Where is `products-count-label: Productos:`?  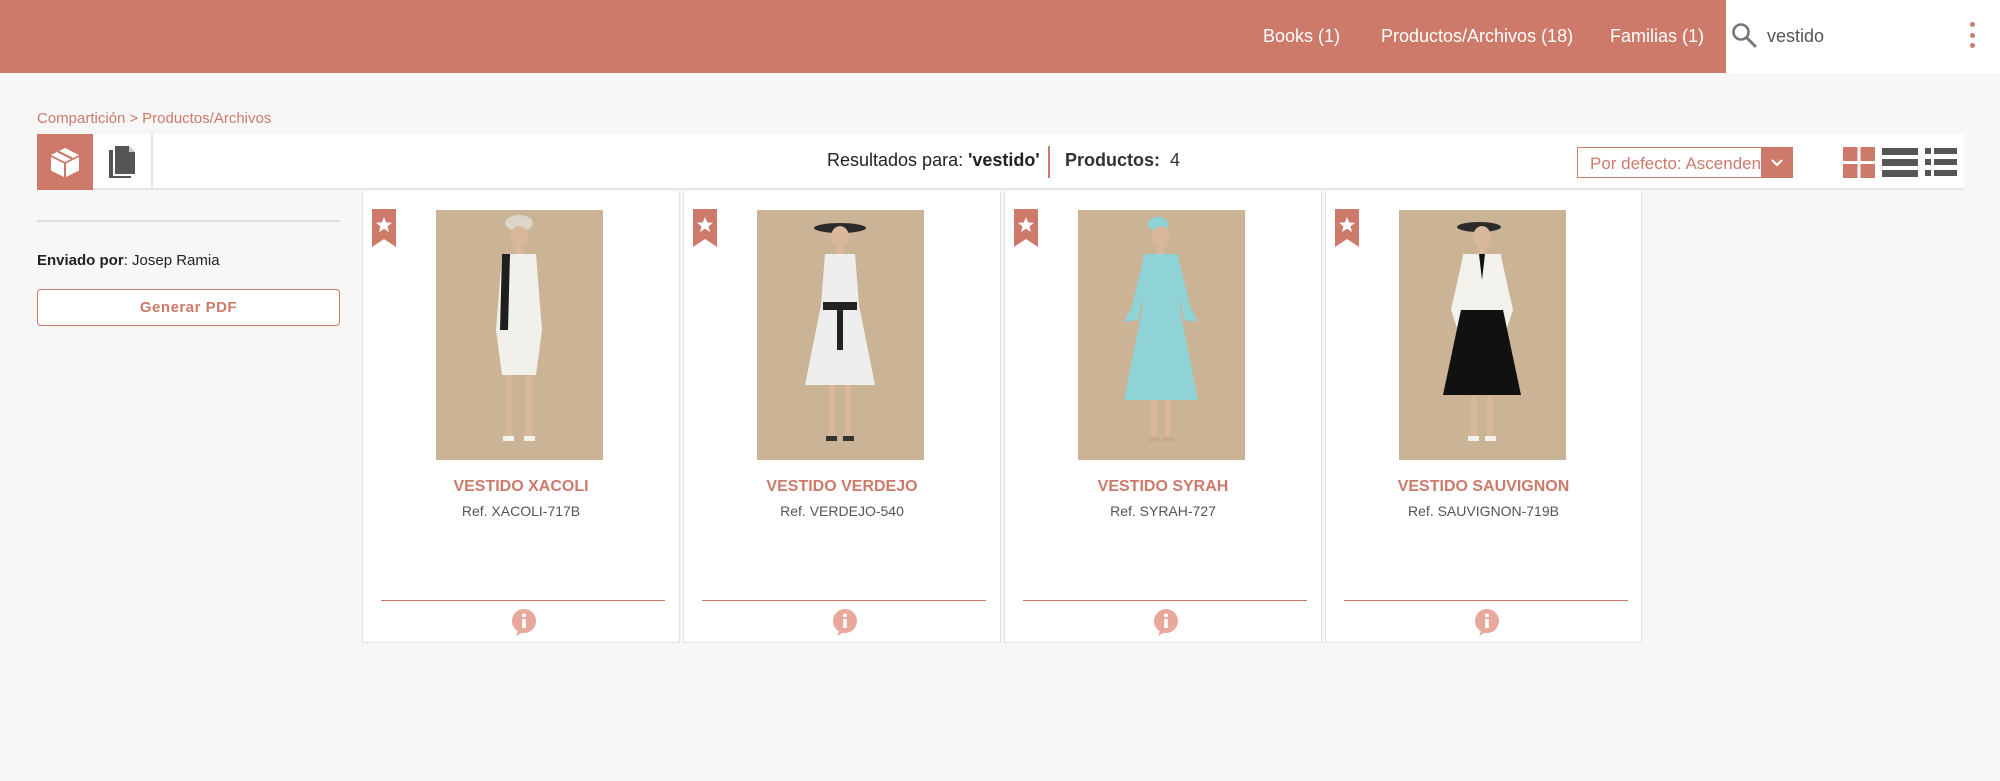
products-count-label: Productos: is located at coordinates (1113, 160).